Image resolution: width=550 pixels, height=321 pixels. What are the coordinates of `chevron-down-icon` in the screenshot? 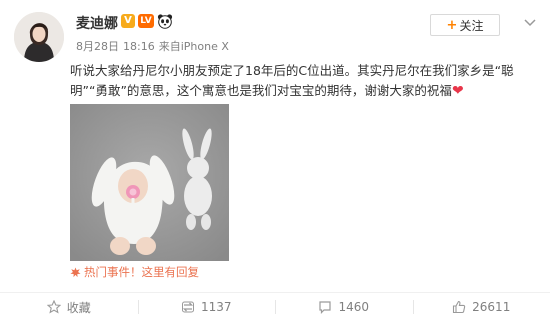 It's located at (530, 23).